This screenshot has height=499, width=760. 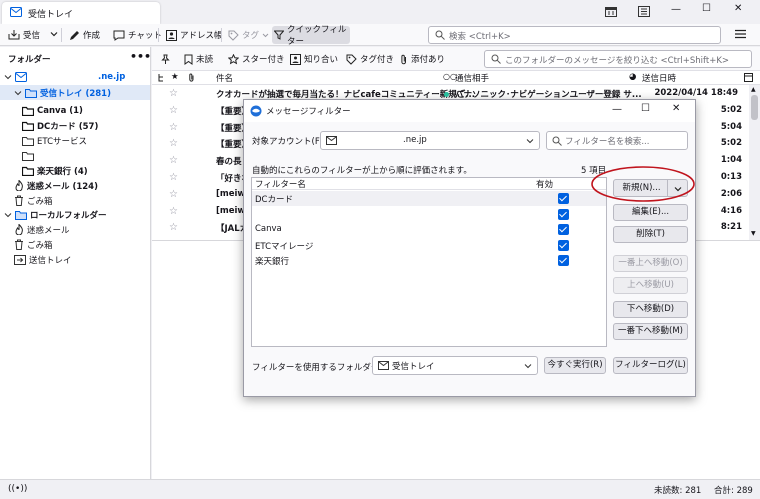 I want to click on folder-item: ETCサービス, so click(x=75, y=140).